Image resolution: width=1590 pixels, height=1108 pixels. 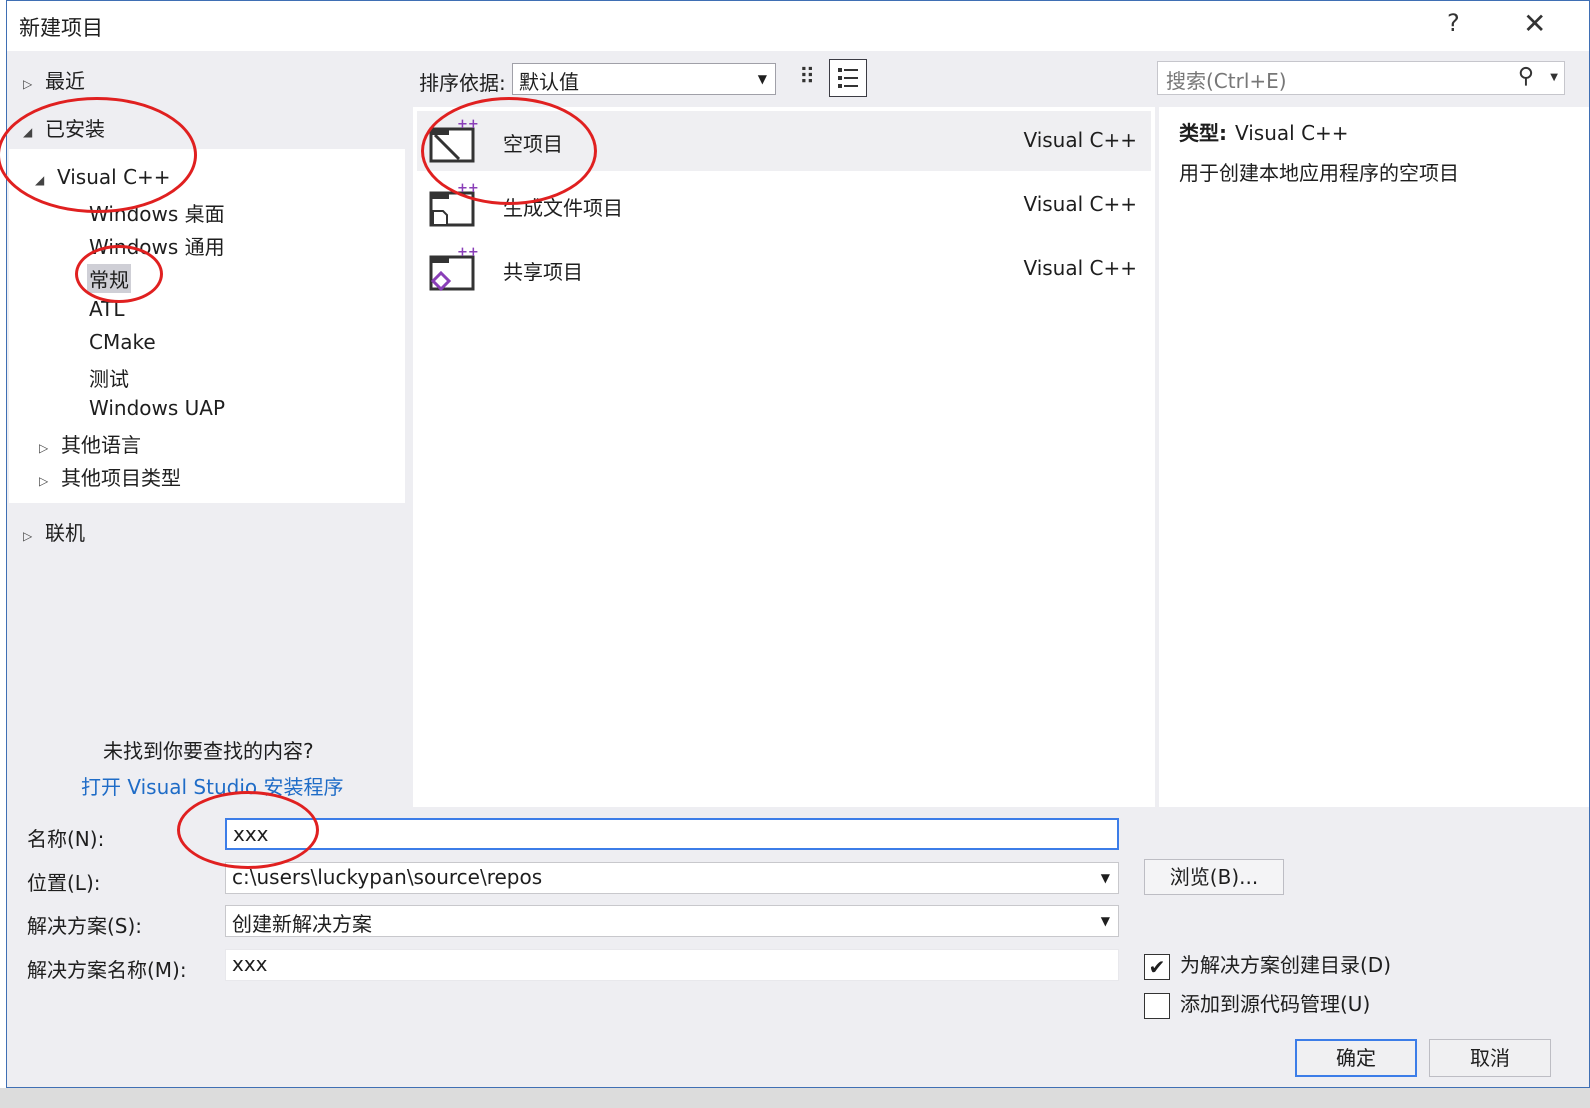 I want to click on template-shared-project: ++ 共享项目 Visual C++, so click(x=784, y=269).